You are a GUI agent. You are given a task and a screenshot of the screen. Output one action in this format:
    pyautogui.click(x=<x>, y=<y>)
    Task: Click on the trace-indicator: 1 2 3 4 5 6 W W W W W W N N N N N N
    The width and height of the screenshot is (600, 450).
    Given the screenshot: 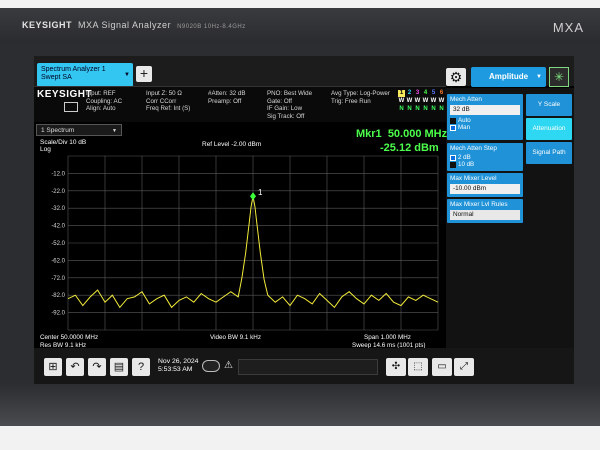 What is the action you would take?
    pyautogui.click(x=421, y=102)
    